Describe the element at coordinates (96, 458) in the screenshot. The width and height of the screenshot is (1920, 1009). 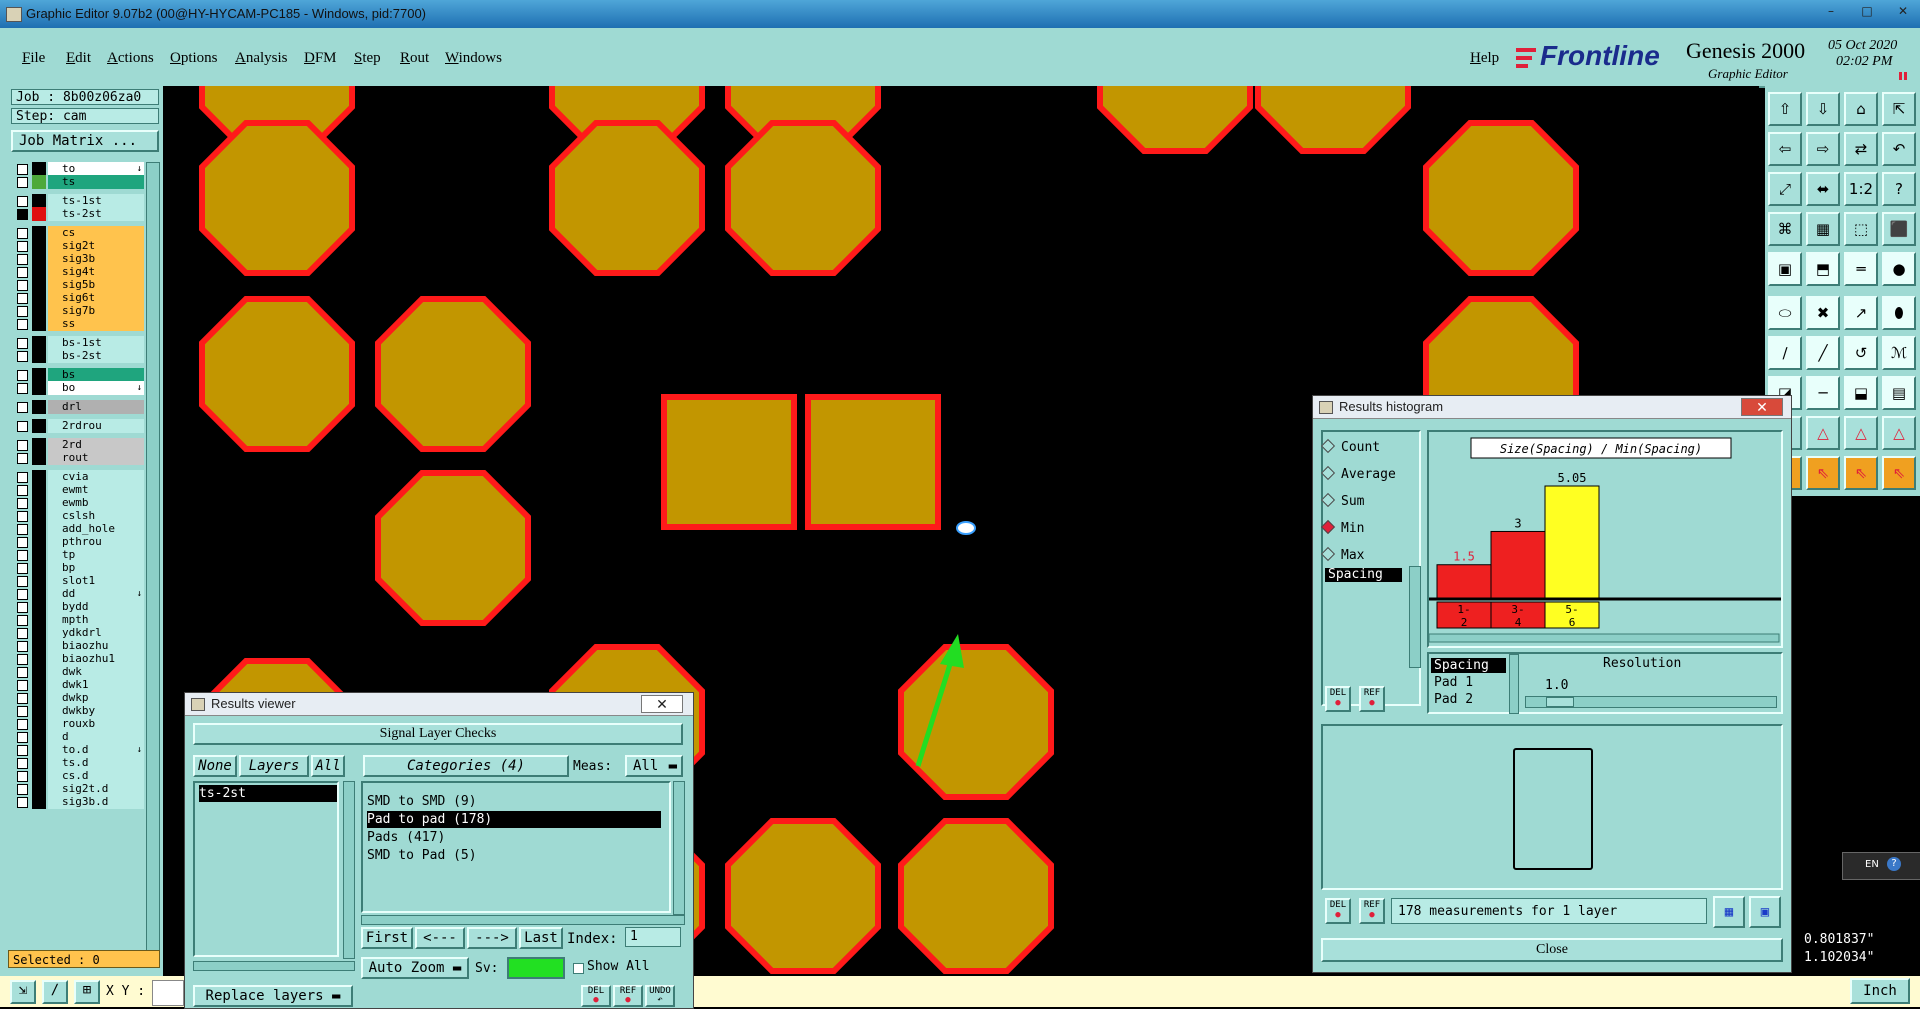
I see `layer-name: rout` at that location.